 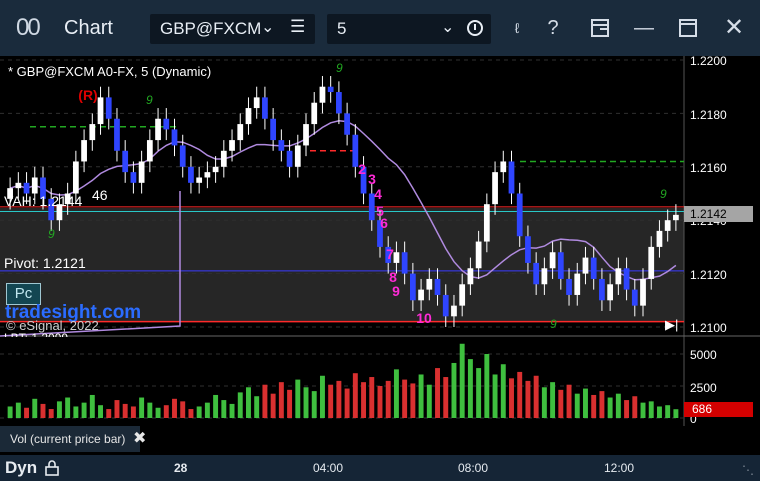 What do you see at coordinates (181, 468) in the screenshot?
I see `time-tick: 28` at bounding box center [181, 468].